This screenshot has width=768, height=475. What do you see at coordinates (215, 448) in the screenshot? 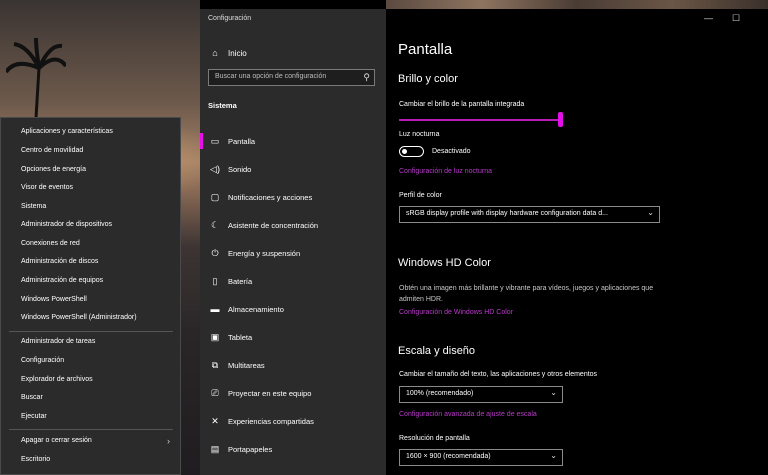
I see `clipboard-icon: ▤` at bounding box center [215, 448].